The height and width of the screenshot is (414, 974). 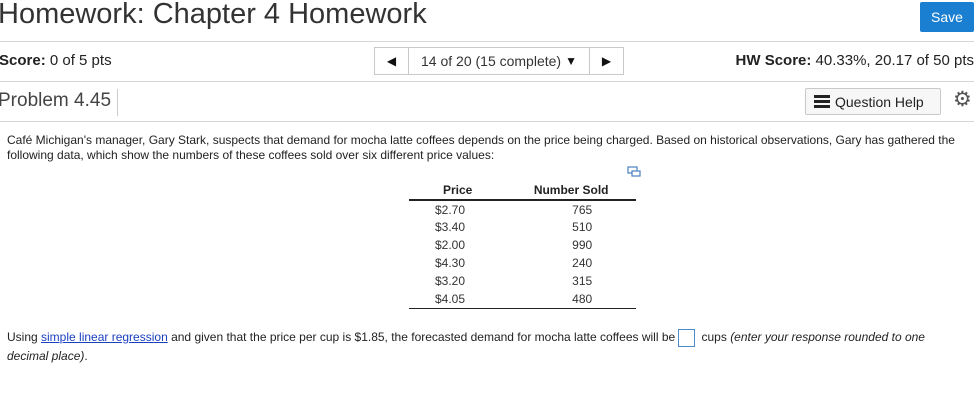 I want to click on column-header-price: Price, so click(x=458, y=191).